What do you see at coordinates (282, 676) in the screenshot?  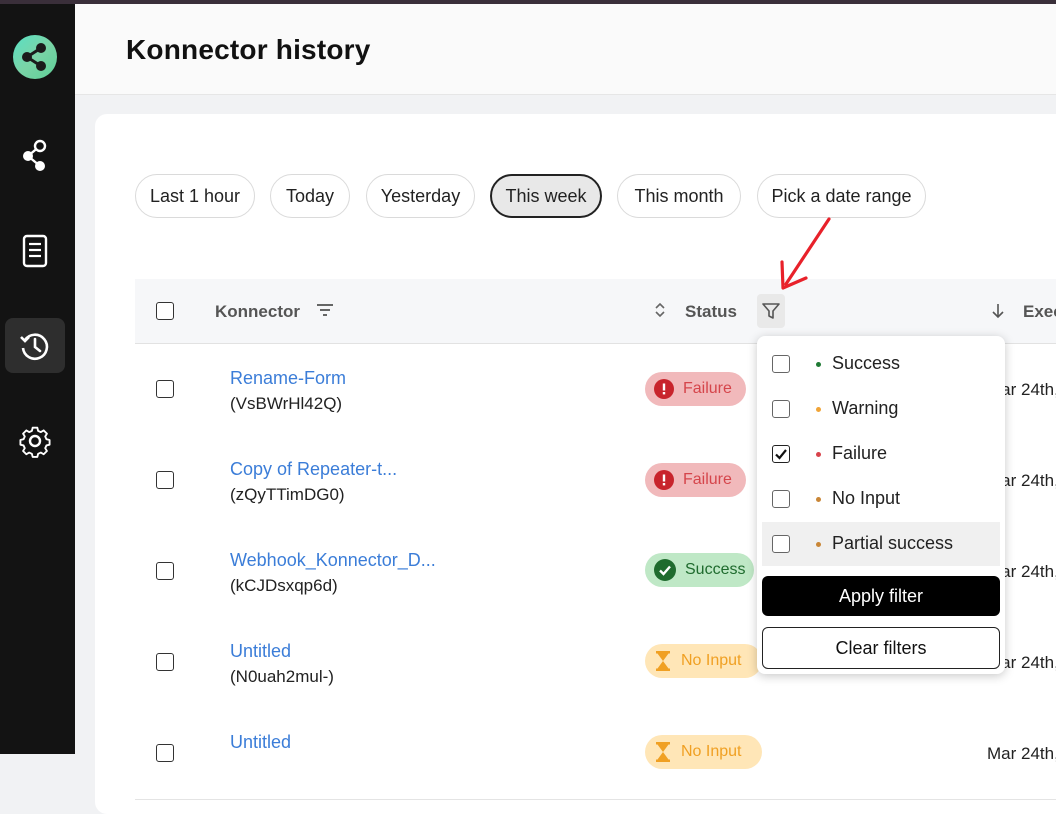 I see `konnector-id: (N0uah2mul-)` at bounding box center [282, 676].